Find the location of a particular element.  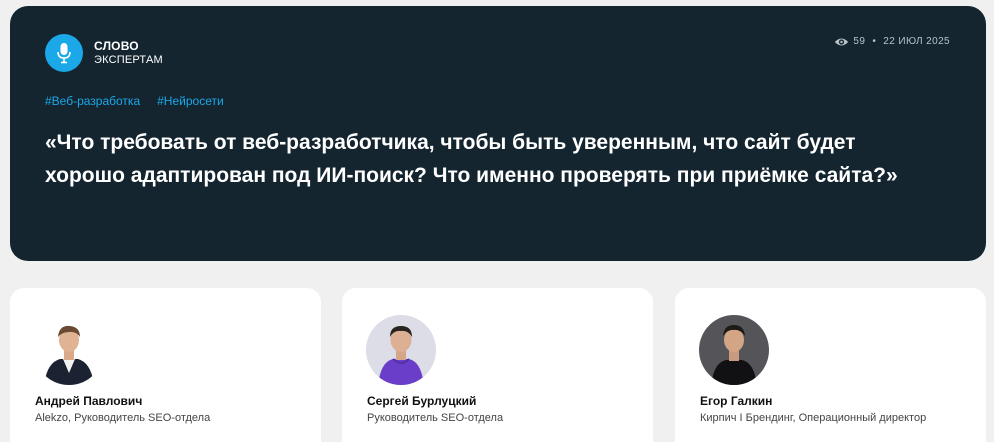

post-date: 22 ИЮЛ 2025 is located at coordinates (916, 41).